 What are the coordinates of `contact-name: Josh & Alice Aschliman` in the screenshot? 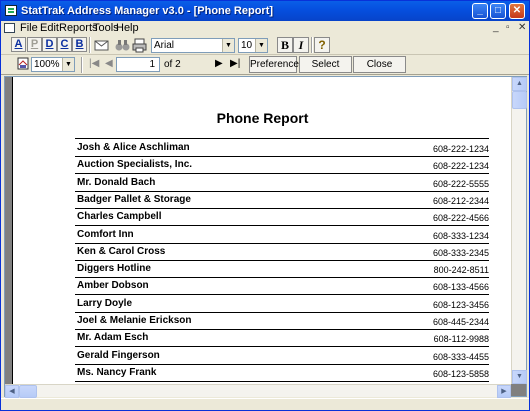 It's located at (133, 147).